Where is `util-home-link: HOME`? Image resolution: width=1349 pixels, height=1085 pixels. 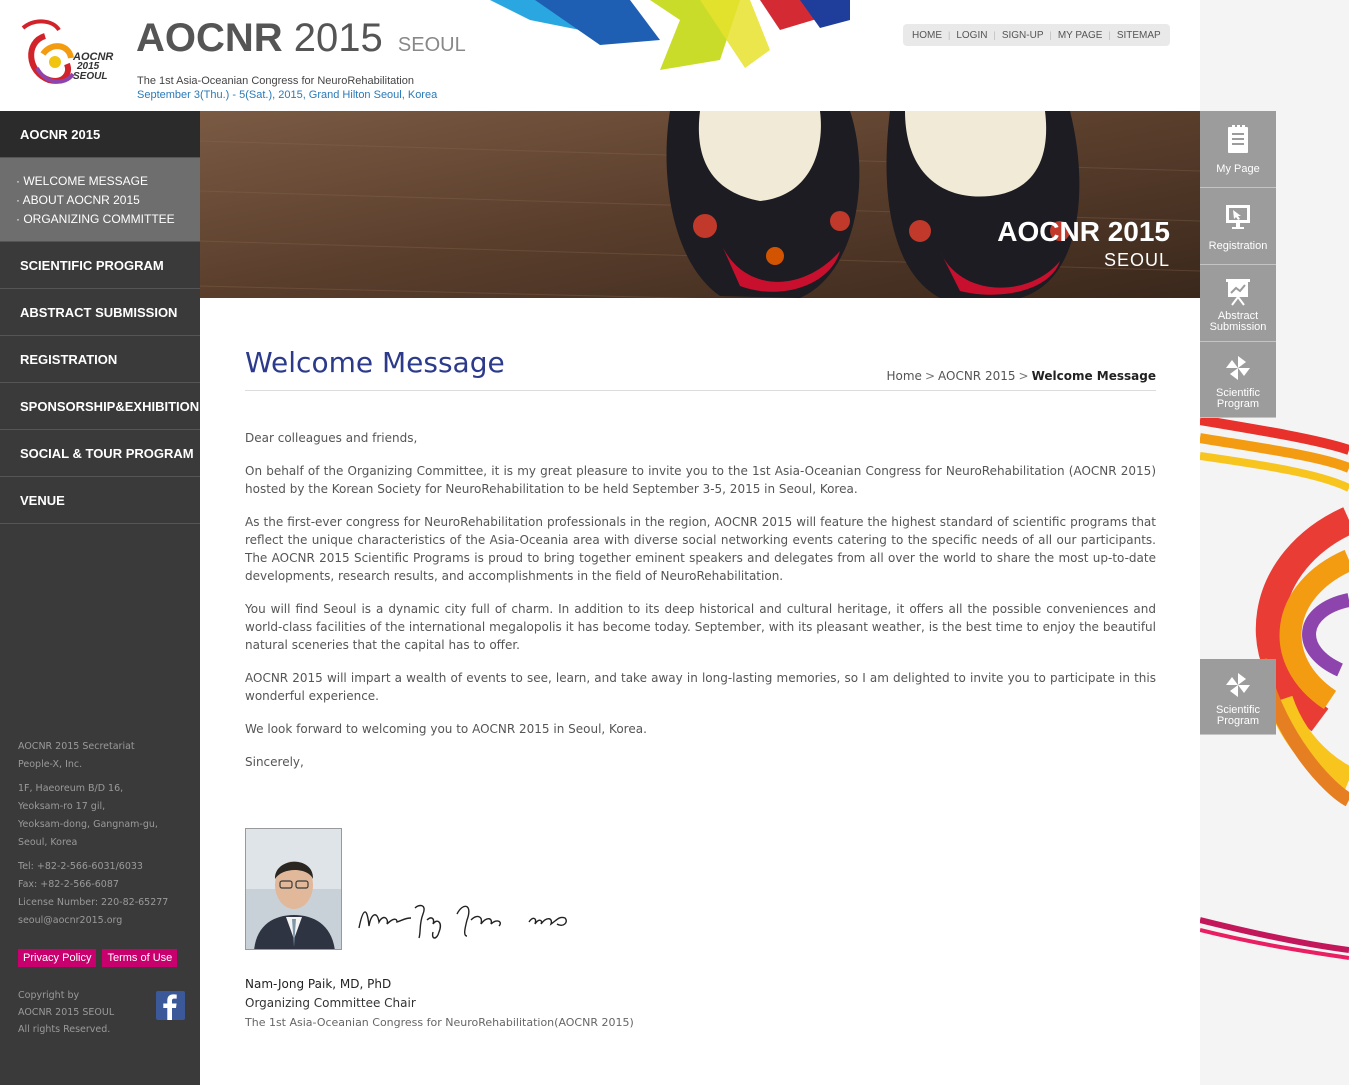 util-home-link: HOME is located at coordinates (927, 35).